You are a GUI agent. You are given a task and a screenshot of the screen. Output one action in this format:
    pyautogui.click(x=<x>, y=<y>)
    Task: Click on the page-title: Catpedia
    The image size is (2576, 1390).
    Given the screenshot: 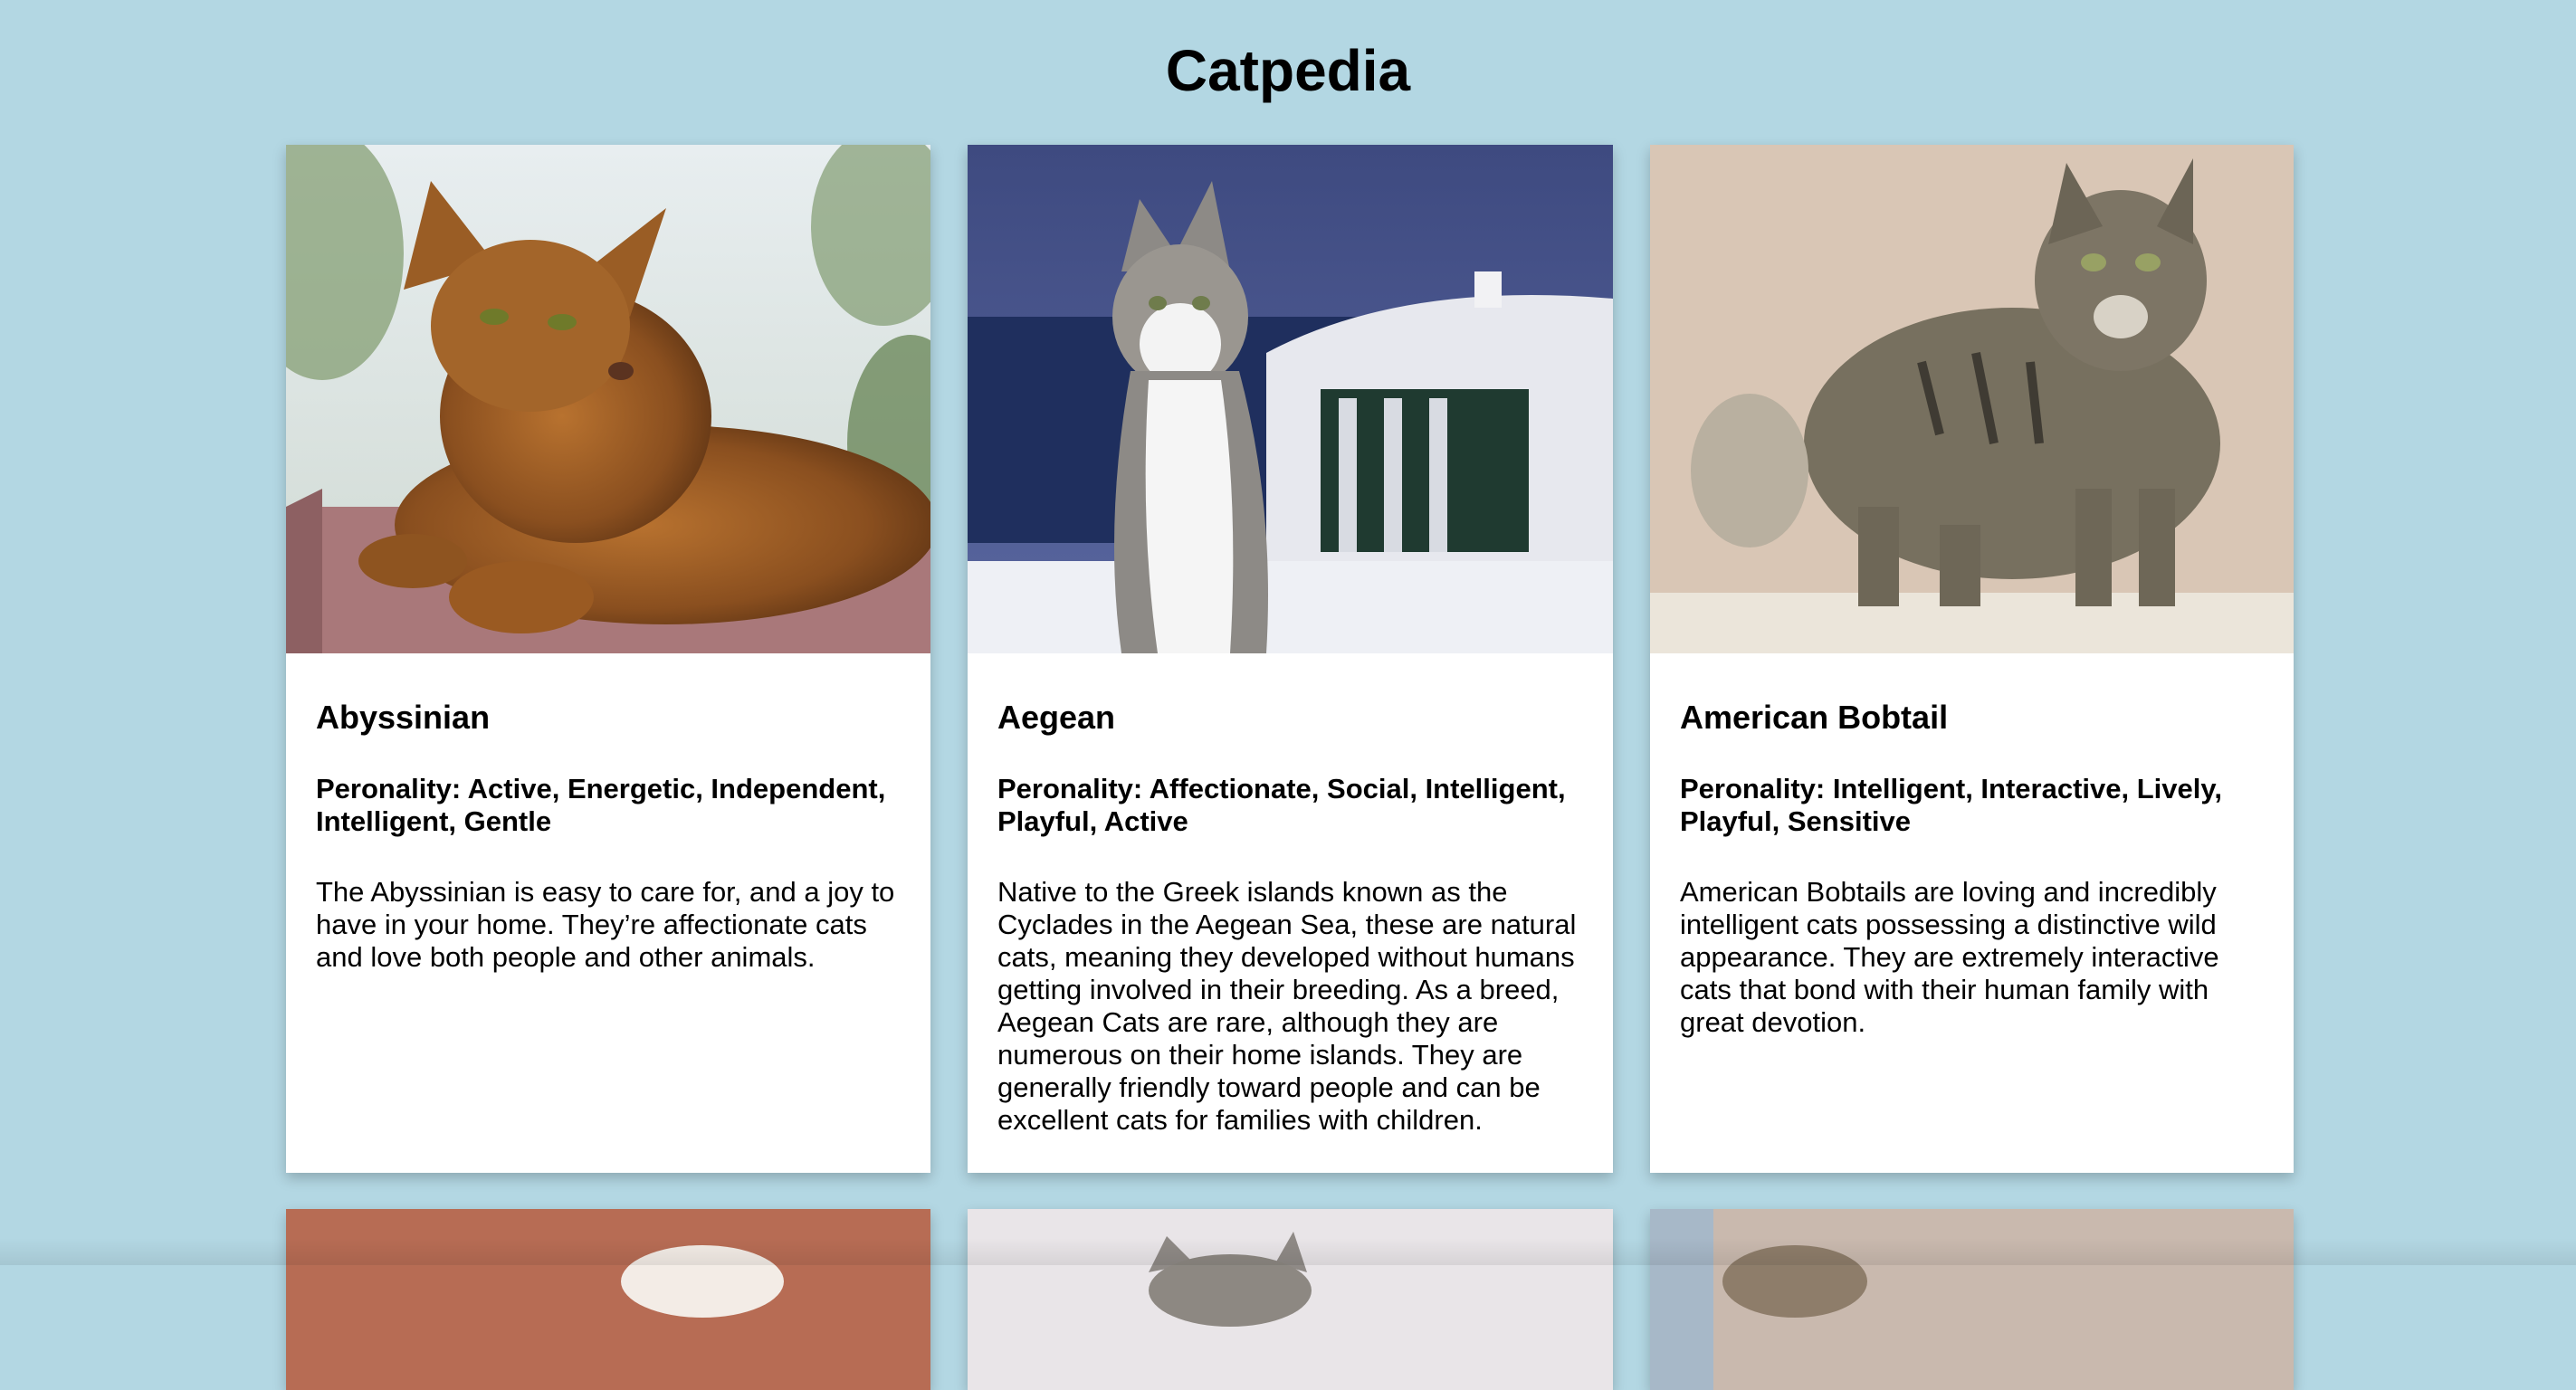 What is the action you would take?
    pyautogui.click(x=1288, y=70)
    